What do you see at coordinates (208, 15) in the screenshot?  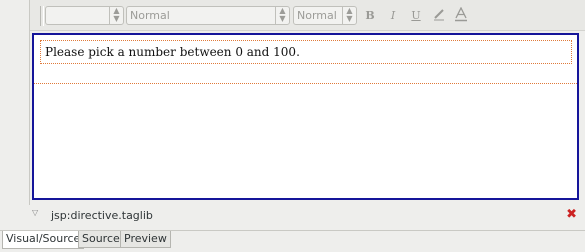 I see `paragraph-format-combo: Normal ▲ ▼` at bounding box center [208, 15].